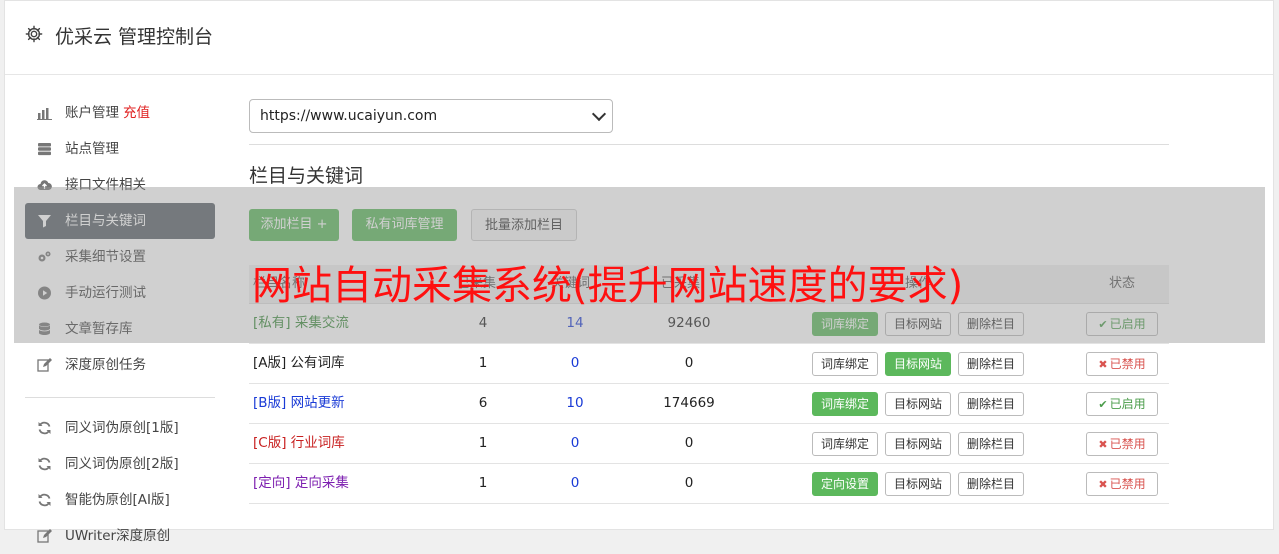 This screenshot has height=554, width=1279. I want to click on sidebar-item-label: 同义词伪原创[1版], so click(122, 428).